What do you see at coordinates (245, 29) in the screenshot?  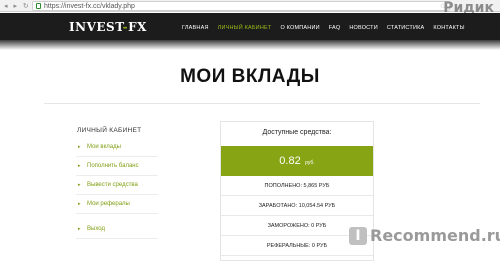 I see `menu-item-cabinet: ЛИЧНЫЙ КАБИНЕТ` at bounding box center [245, 29].